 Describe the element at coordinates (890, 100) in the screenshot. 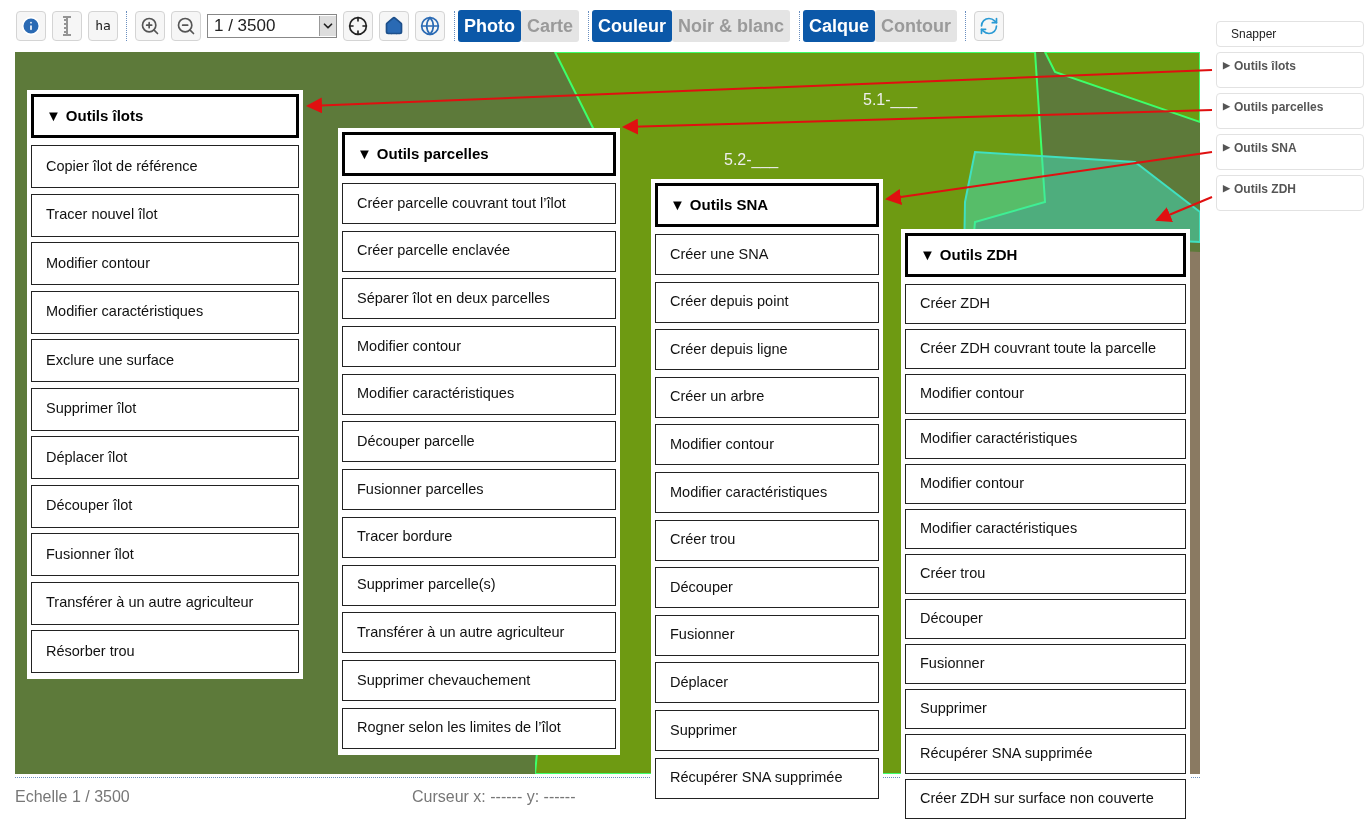

I see `parcel-label: 5.1-___` at that location.